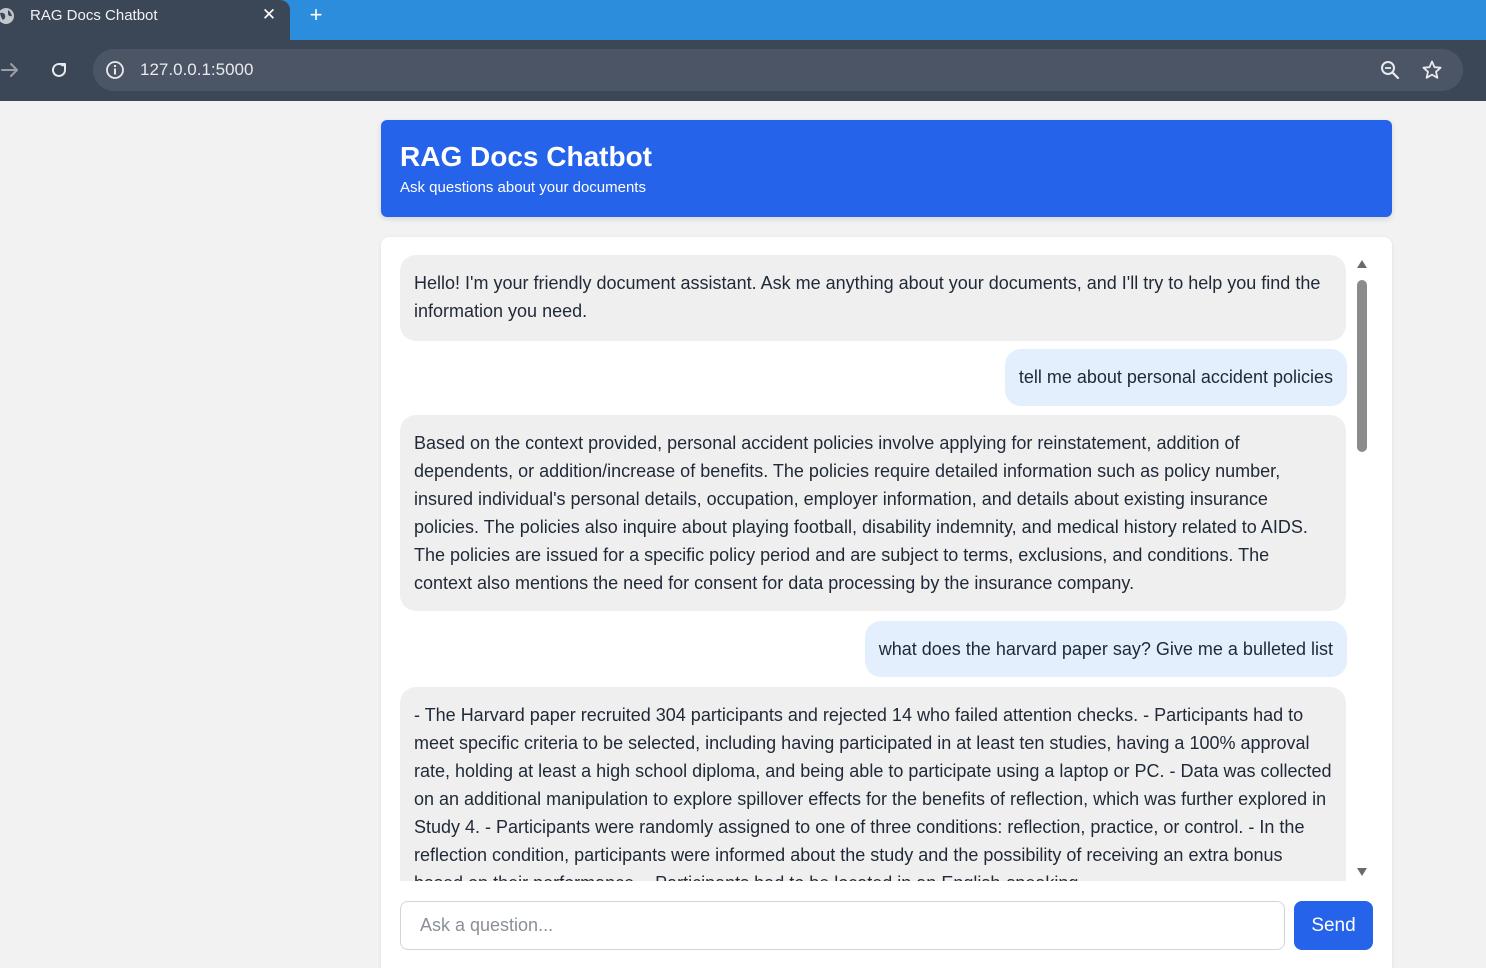  I want to click on browser-tab: RAG Docs Chatbot ✕, so click(145, 20).